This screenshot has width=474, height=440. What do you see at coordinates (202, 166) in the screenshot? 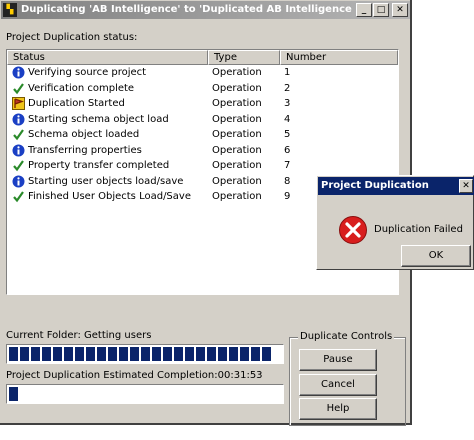
I see `list-row: Property transfer completed Operation 7` at bounding box center [202, 166].